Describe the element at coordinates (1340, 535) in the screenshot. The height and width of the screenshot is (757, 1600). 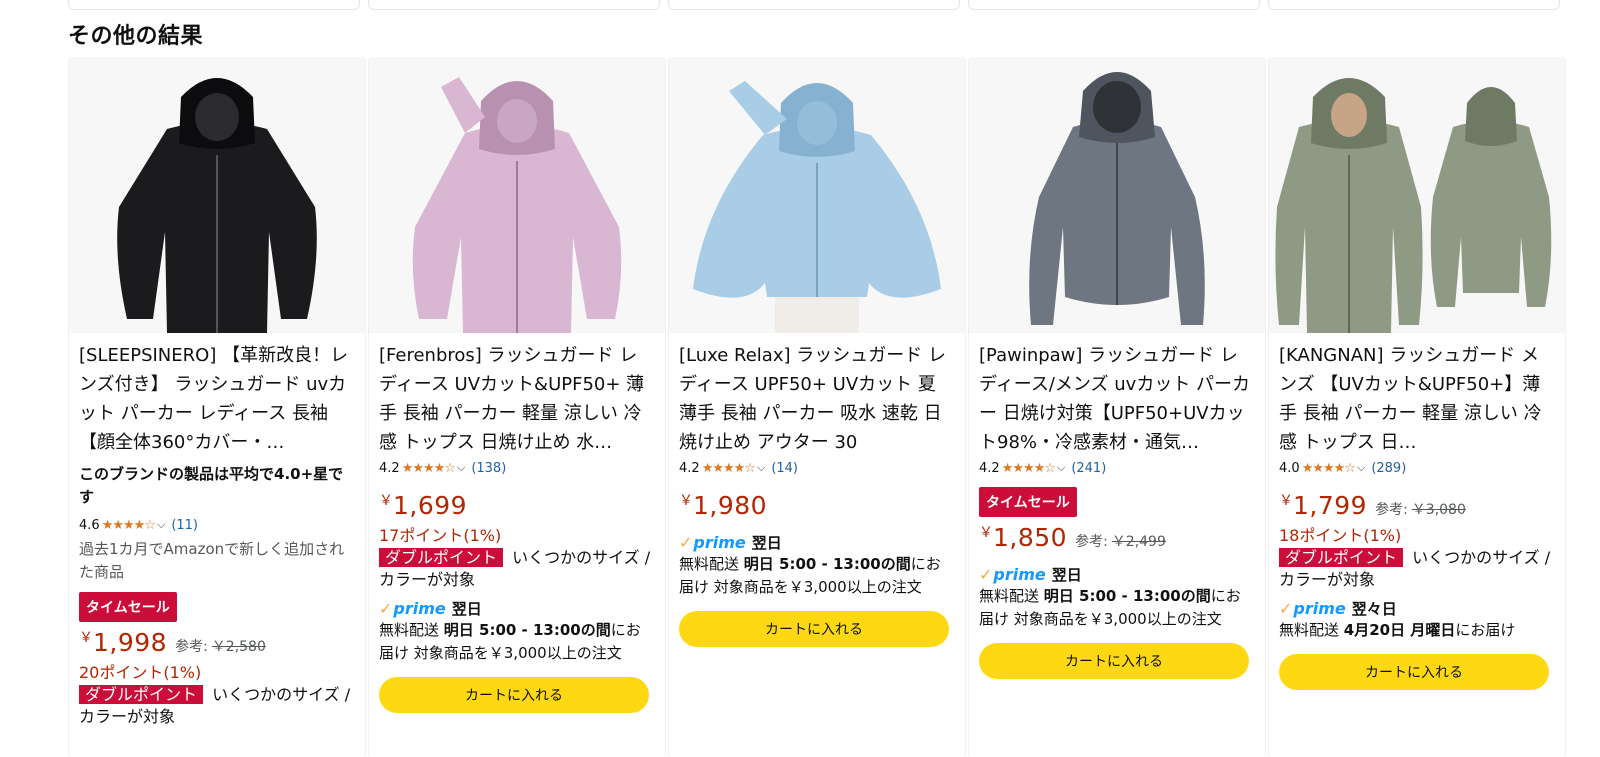
I see `points: 18ポイント(1%)` at that location.